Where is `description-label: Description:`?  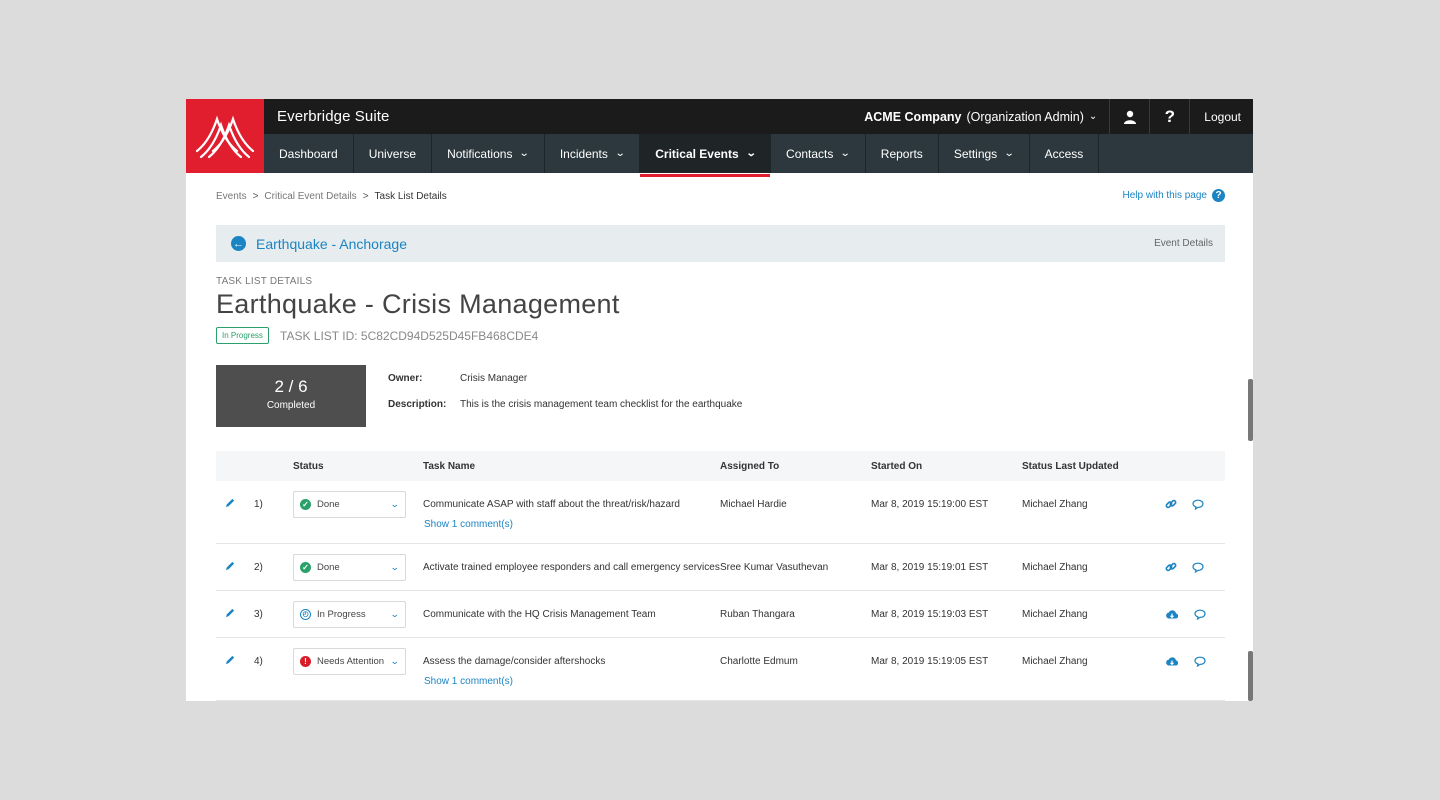 description-label: Description: is located at coordinates (417, 404).